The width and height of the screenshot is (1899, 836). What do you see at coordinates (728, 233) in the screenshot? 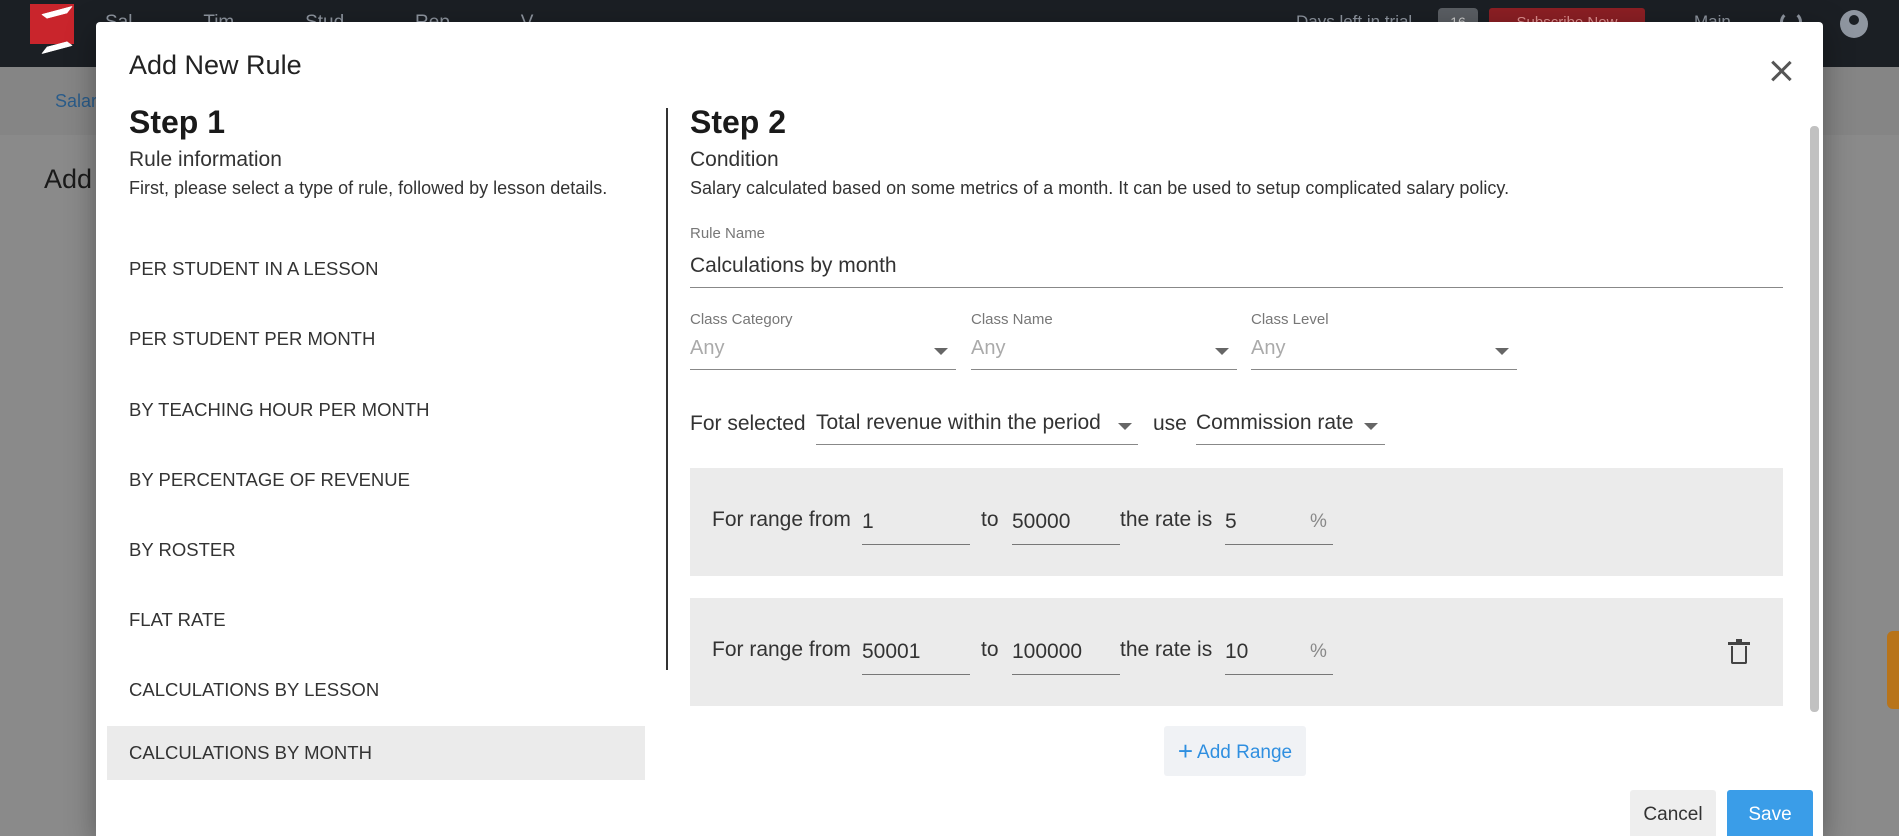
I see `rule-name-label: Rule Name` at bounding box center [728, 233].